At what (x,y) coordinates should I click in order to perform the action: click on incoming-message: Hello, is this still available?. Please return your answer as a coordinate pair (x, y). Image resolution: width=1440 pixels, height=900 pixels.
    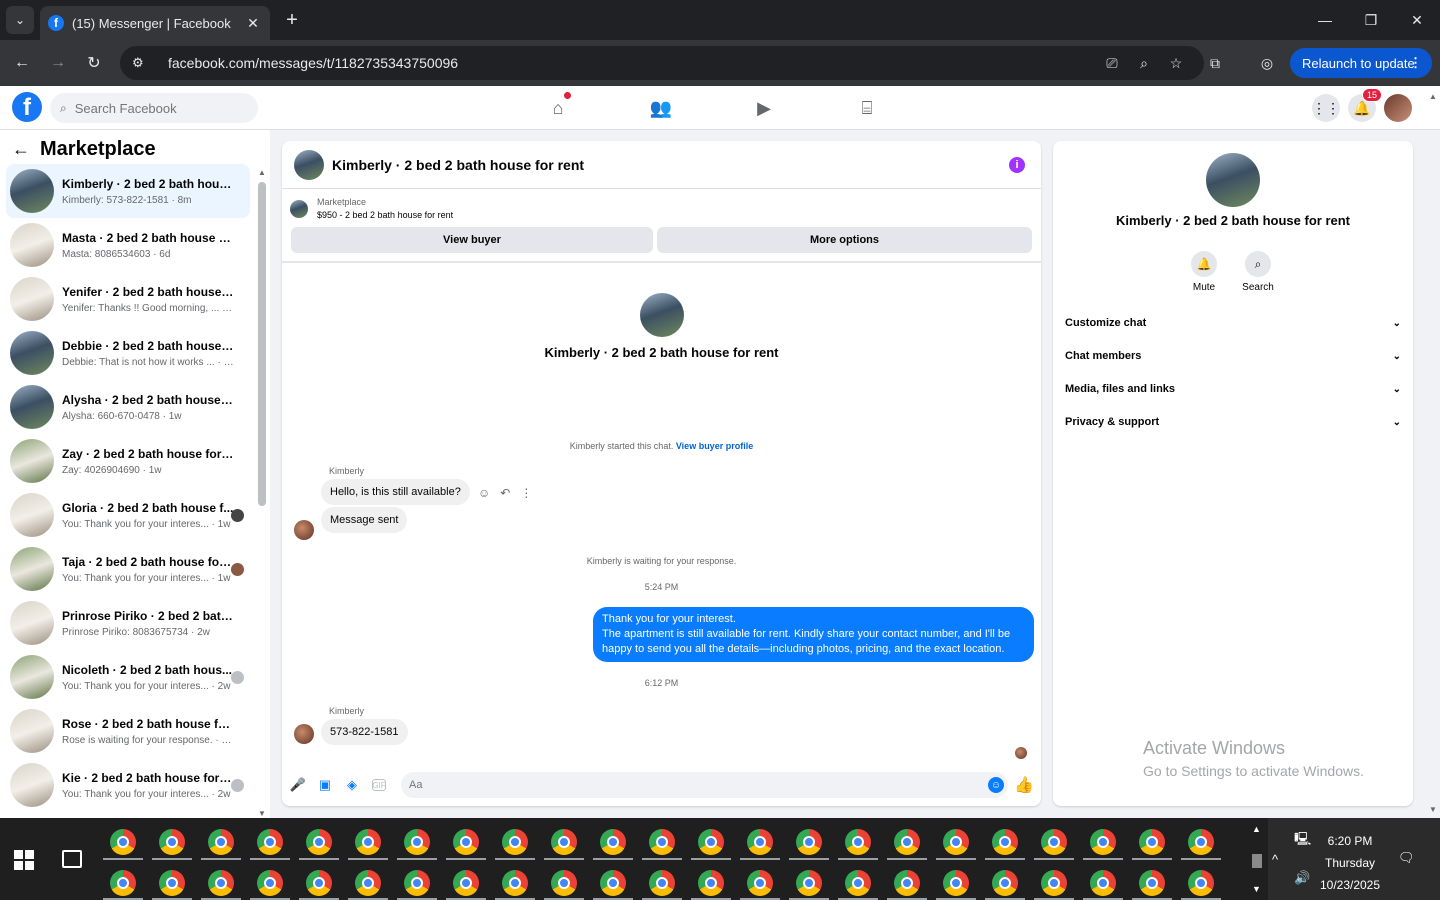
    Looking at the image, I should click on (395, 492).